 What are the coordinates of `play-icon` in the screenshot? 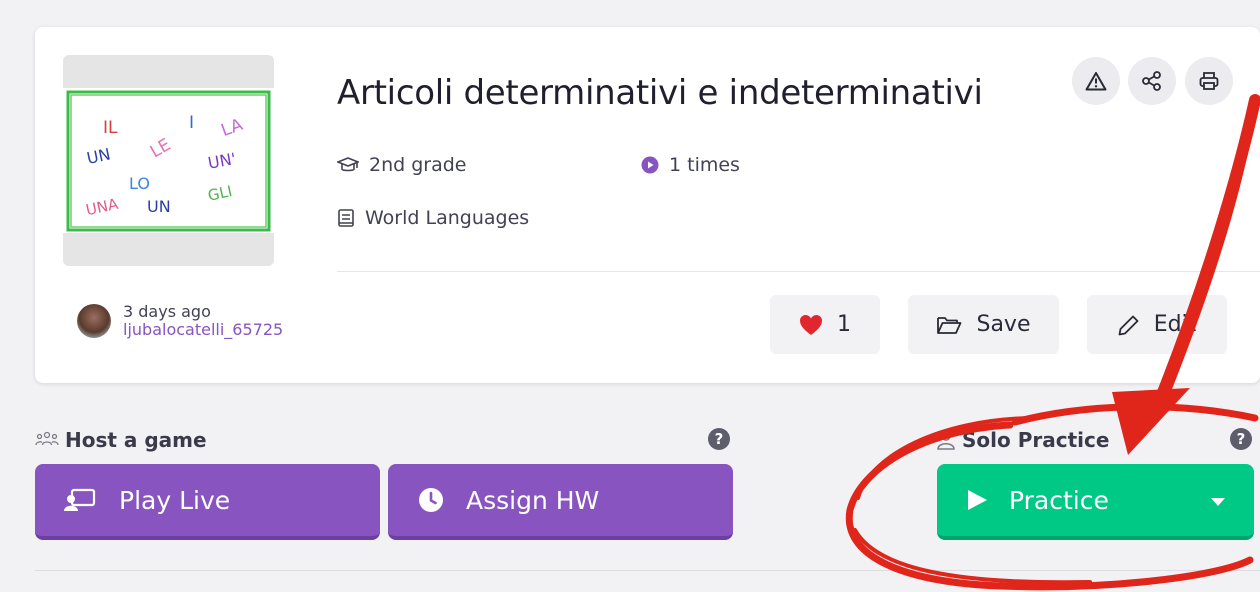 It's located at (977, 500).